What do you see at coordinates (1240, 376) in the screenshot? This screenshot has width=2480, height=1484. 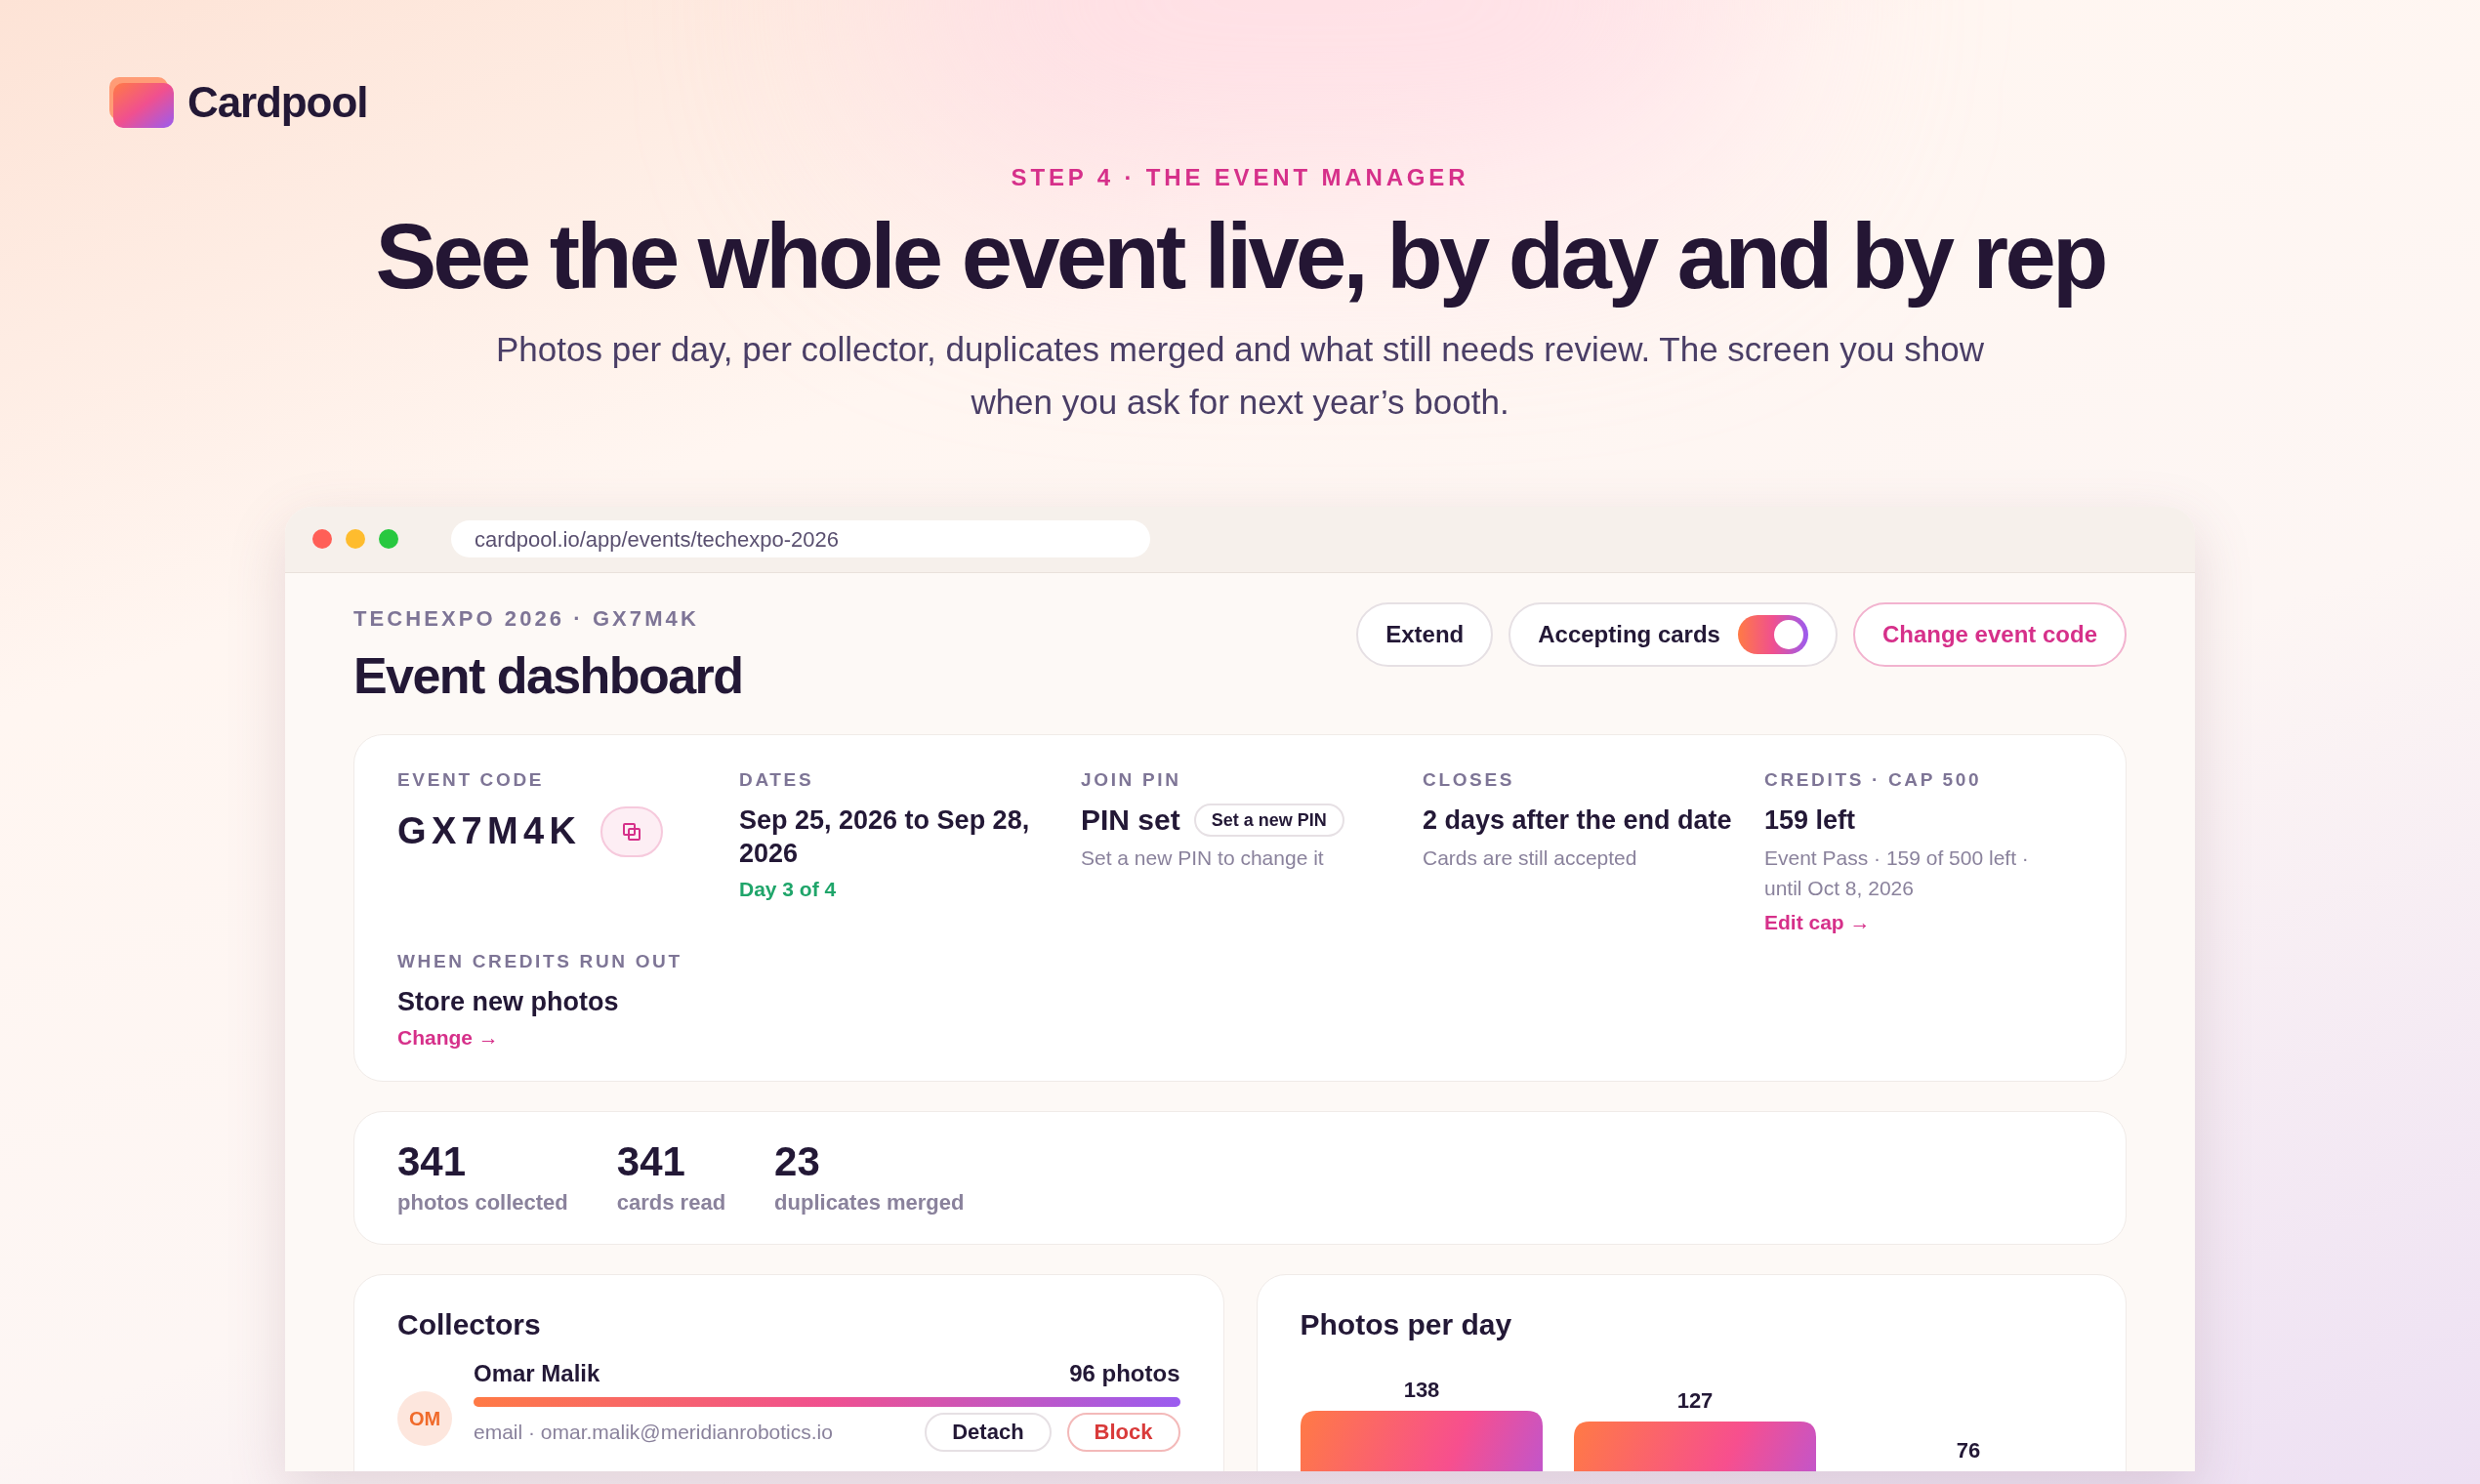 I see `subtitle: Photos per day, per collector, duplicates merged and what still needs review. The screen you show when you ask for next year’s booth.` at bounding box center [1240, 376].